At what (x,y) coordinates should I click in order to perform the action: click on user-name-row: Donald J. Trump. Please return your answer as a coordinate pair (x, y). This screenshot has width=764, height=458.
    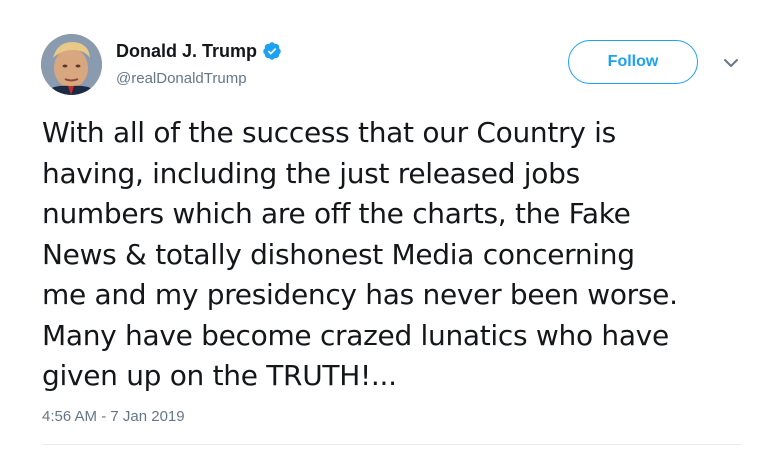
    Looking at the image, I should click on (199, 51).